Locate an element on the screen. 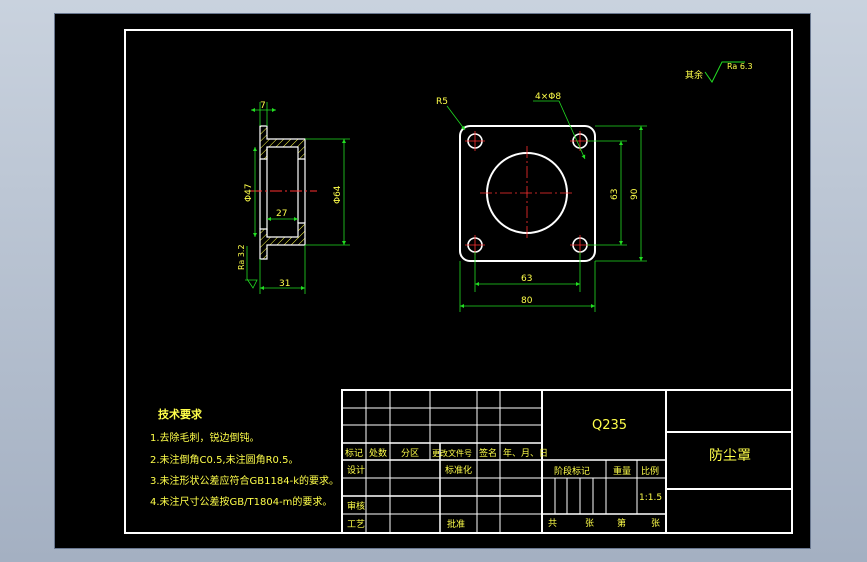 Image resolution: width=867 pixels, height=562 pixels. tb-review: 审核 is located at coordinates (356, 506).